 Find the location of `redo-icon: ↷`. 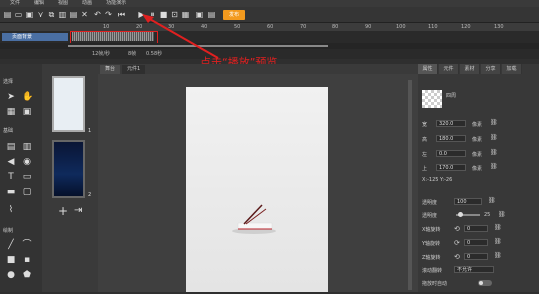

redo-icon: ↷ is located at coordinates (108, 14).